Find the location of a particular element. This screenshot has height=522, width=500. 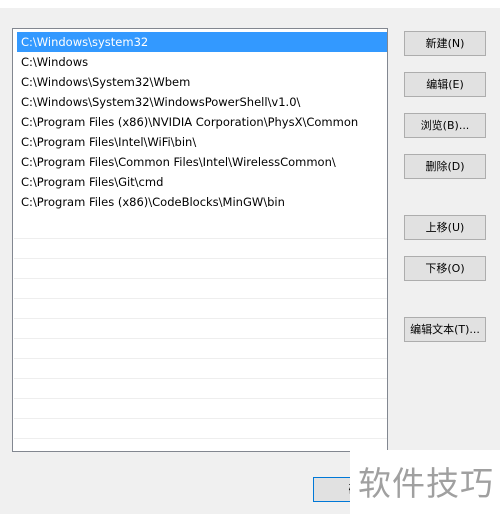

move-up-button: 上移(U) is located at coordinates (445, 227).